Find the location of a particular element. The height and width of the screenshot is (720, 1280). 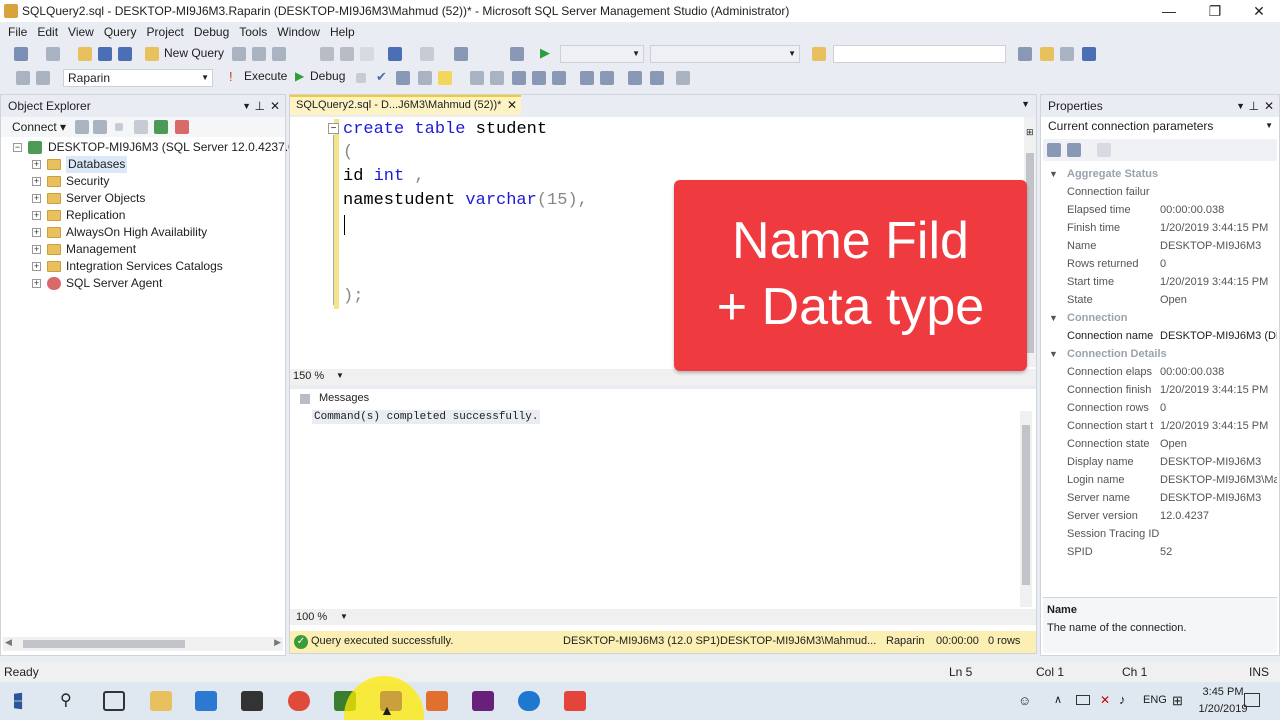

zoom-dropdown-icon: ▼ is located at coordinates (340, 375).